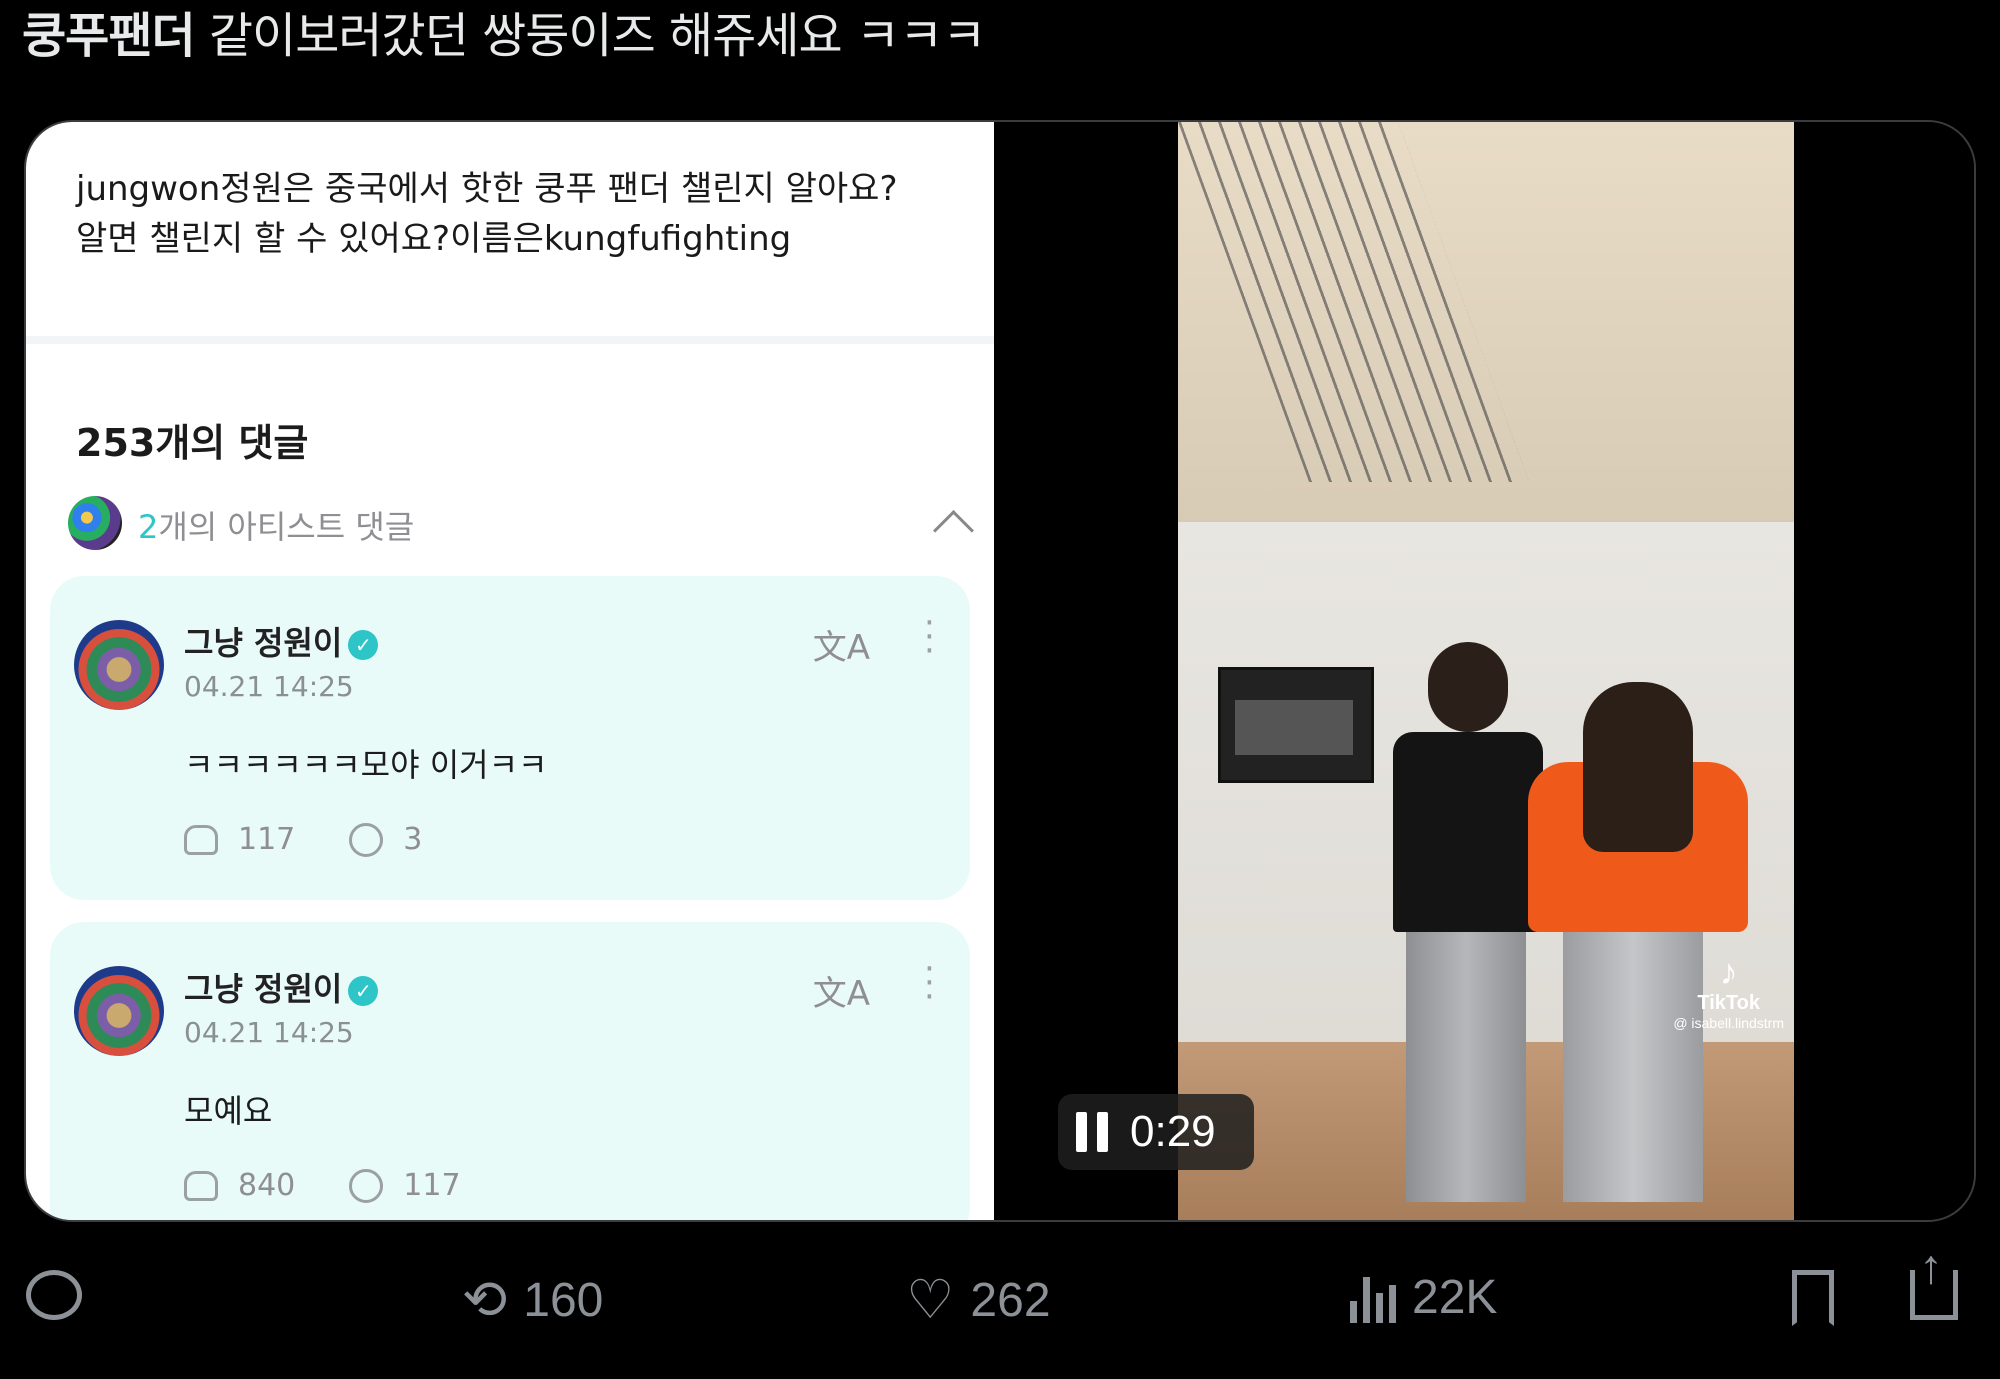  Describe the element at coordinates (303, 839) in the screenshot. I see `comment-stats: 117 3` at that location.